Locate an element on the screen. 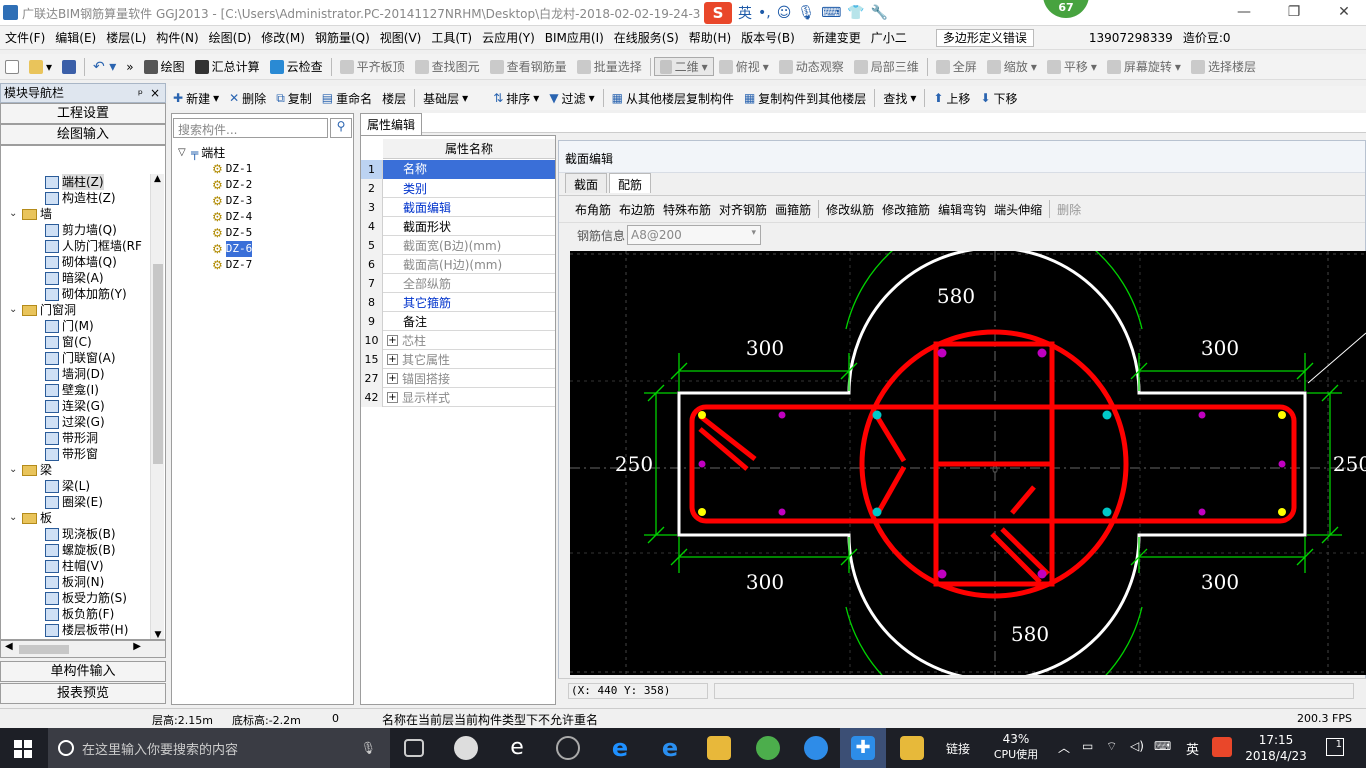  punctuation-icon: •, is located at coordinates (764, 13).